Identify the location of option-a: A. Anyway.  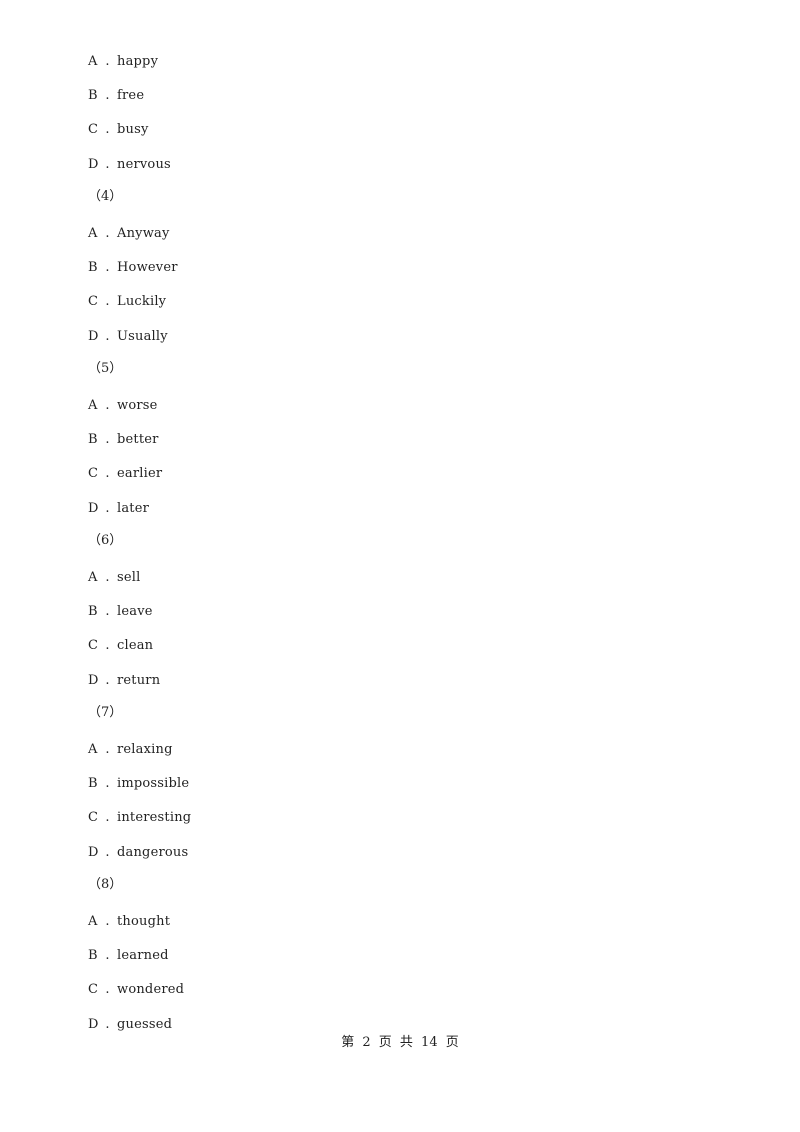
(129, 234).